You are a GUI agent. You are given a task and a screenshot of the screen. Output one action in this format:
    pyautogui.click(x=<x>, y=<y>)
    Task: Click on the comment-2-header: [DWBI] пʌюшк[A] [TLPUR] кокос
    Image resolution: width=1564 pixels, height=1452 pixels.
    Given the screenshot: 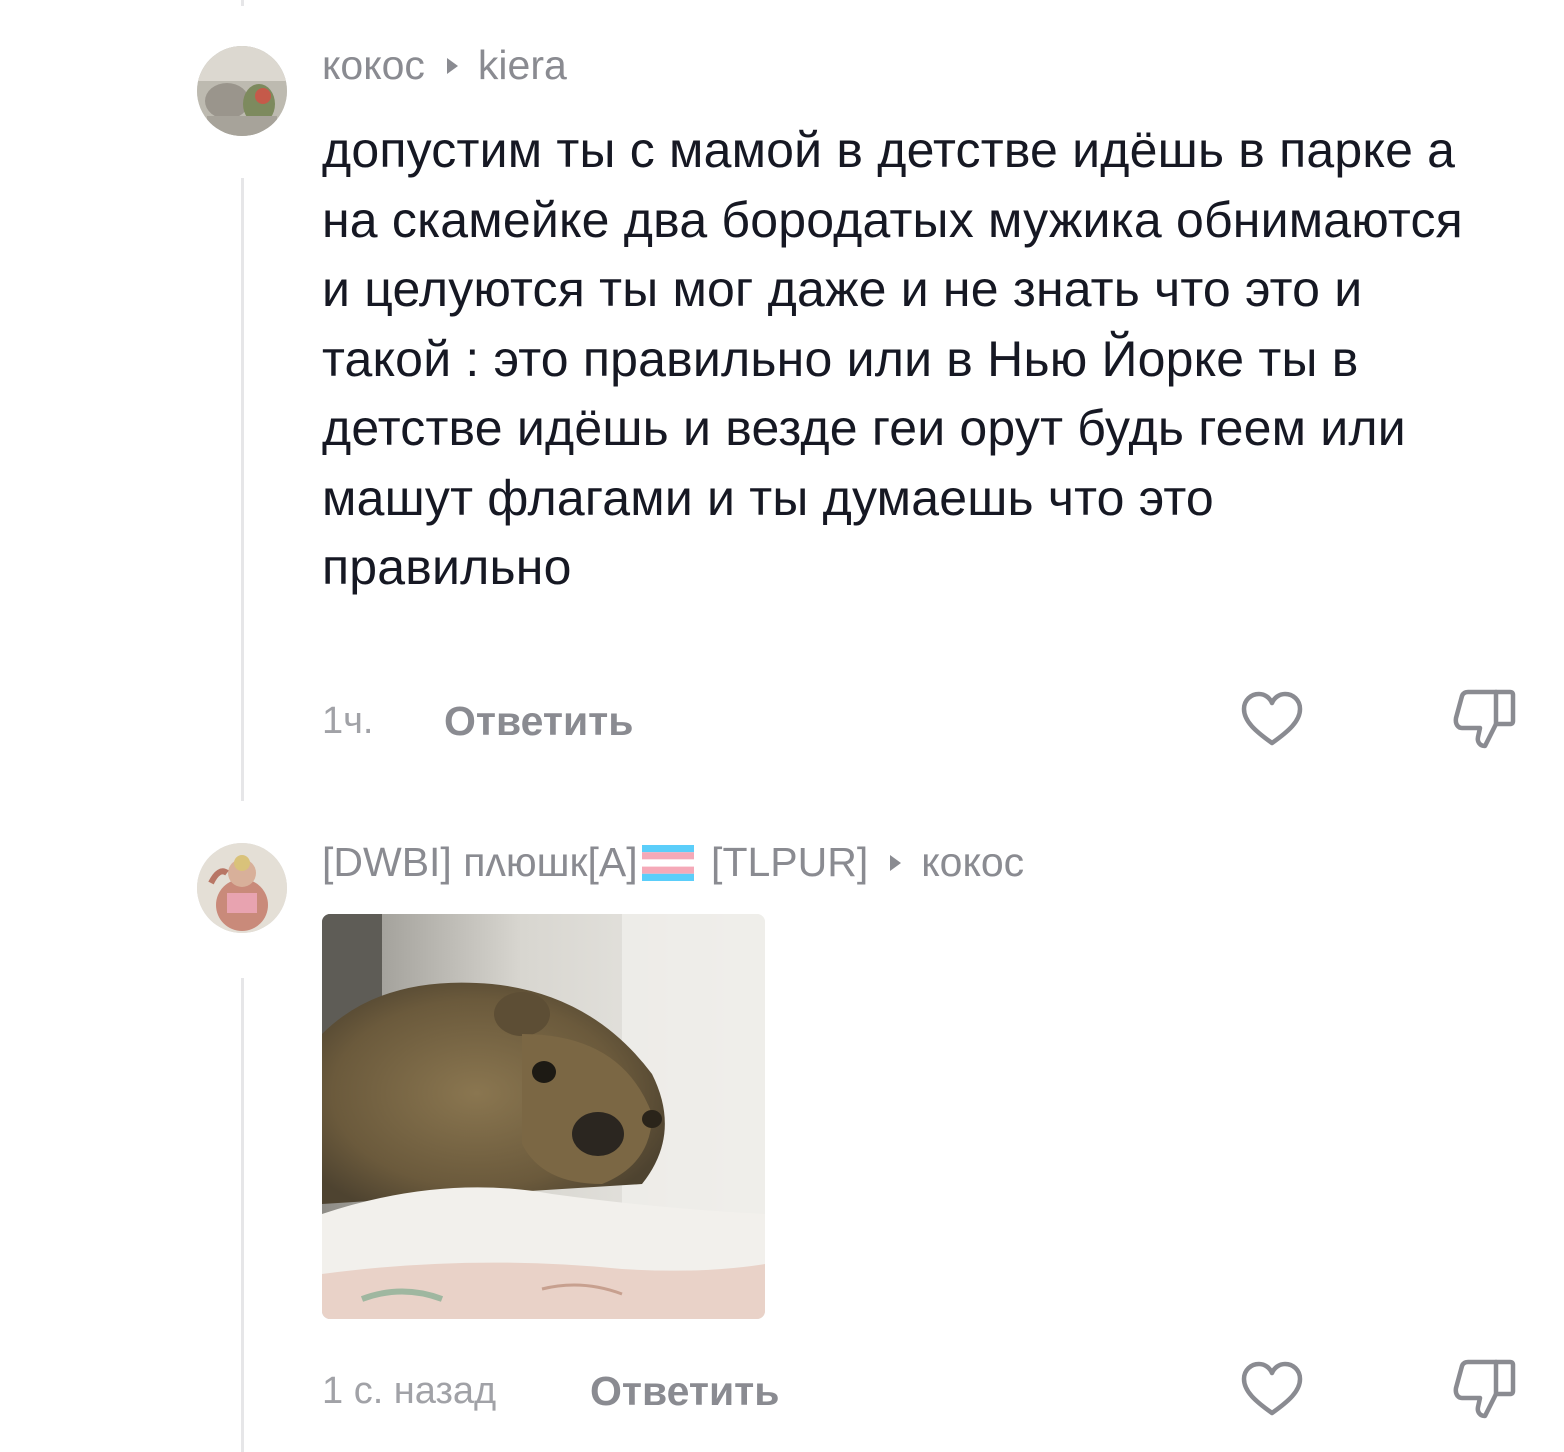 What is the action you would take?
    pyautogui.click(x=673, y=862)
    